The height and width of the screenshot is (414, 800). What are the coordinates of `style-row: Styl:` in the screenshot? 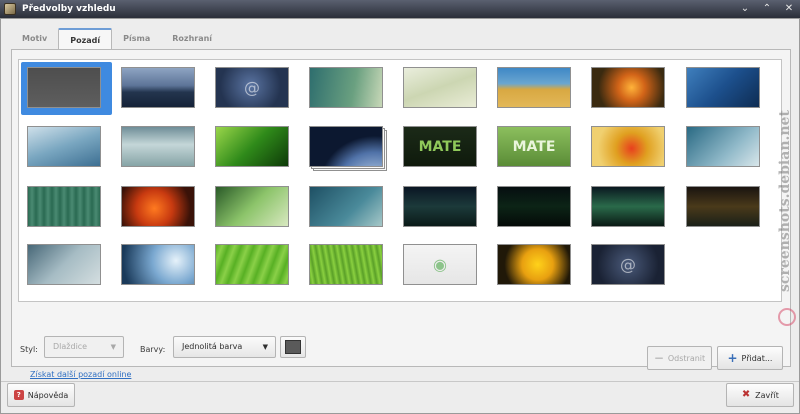 It's located at (29, 349).